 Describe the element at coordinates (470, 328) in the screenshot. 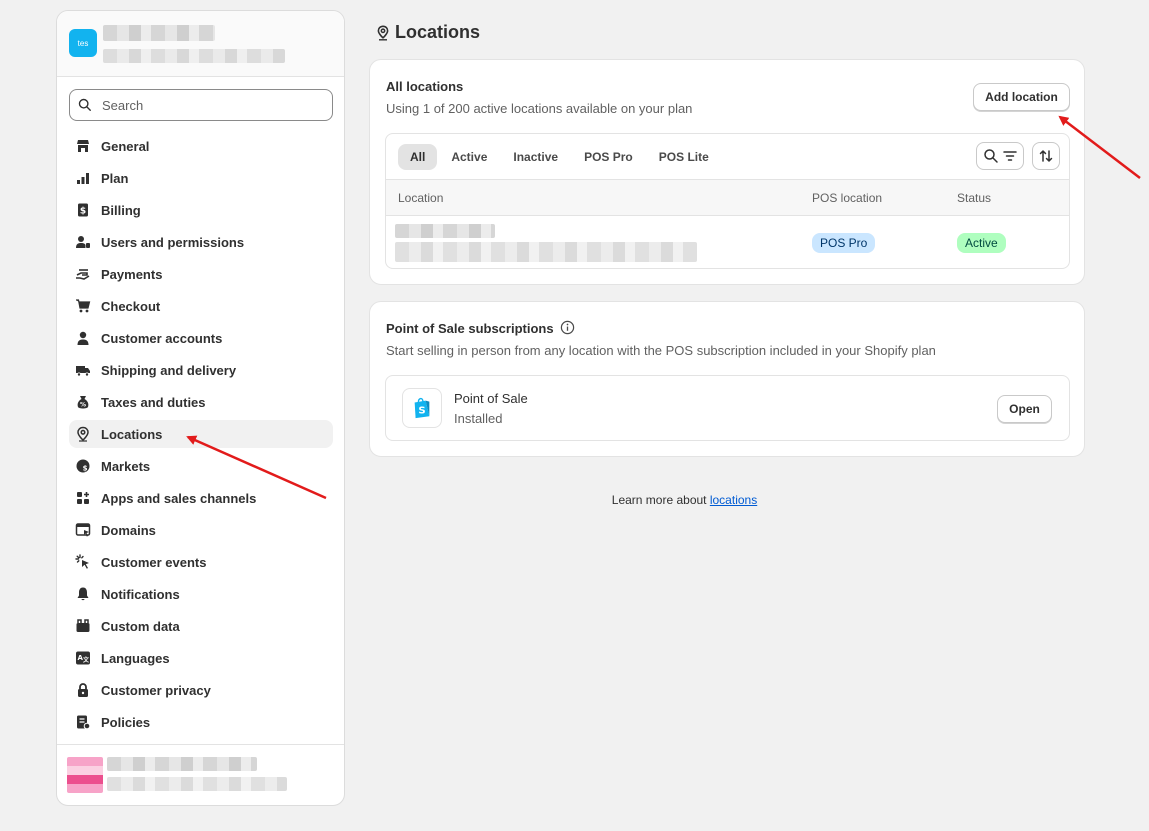

I see `card-title: Point of Sale subscriptions` at that location.